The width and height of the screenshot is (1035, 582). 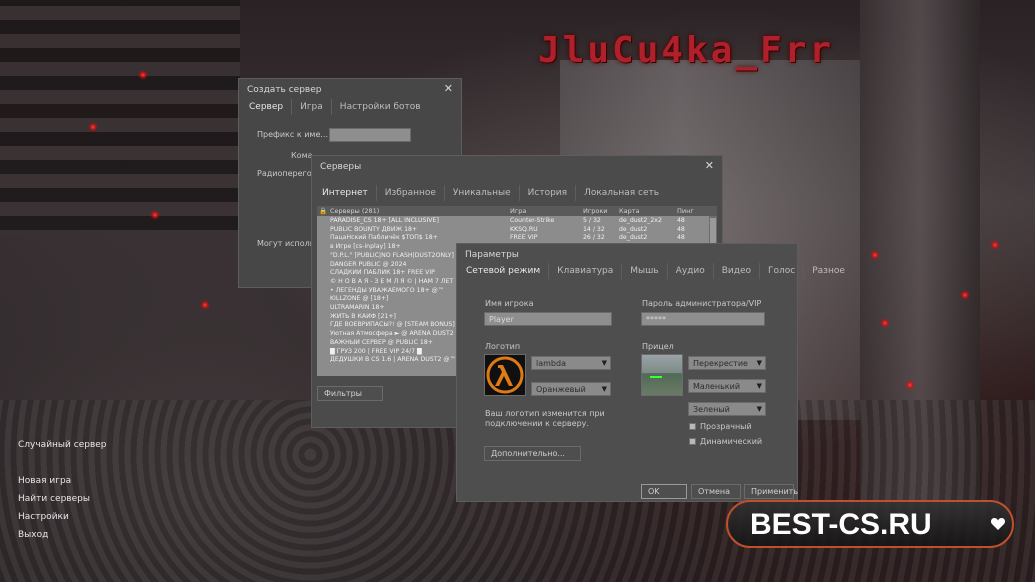 I want to click on column-servers: Серверы (281), so click(x=354, y=211).